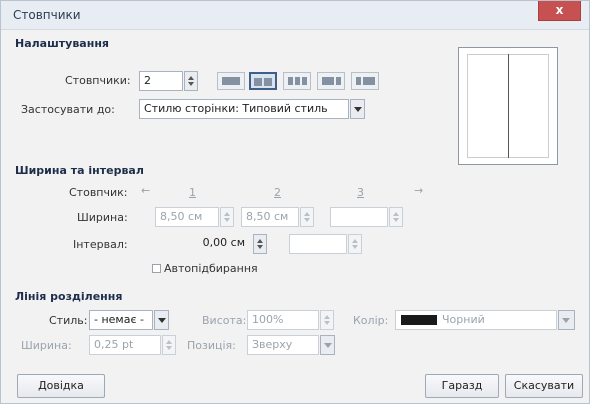 The image size is (590, 404). Describe the element at coordinates (318, 244) in the screenshot. I see `spacing-2-input` at that location.